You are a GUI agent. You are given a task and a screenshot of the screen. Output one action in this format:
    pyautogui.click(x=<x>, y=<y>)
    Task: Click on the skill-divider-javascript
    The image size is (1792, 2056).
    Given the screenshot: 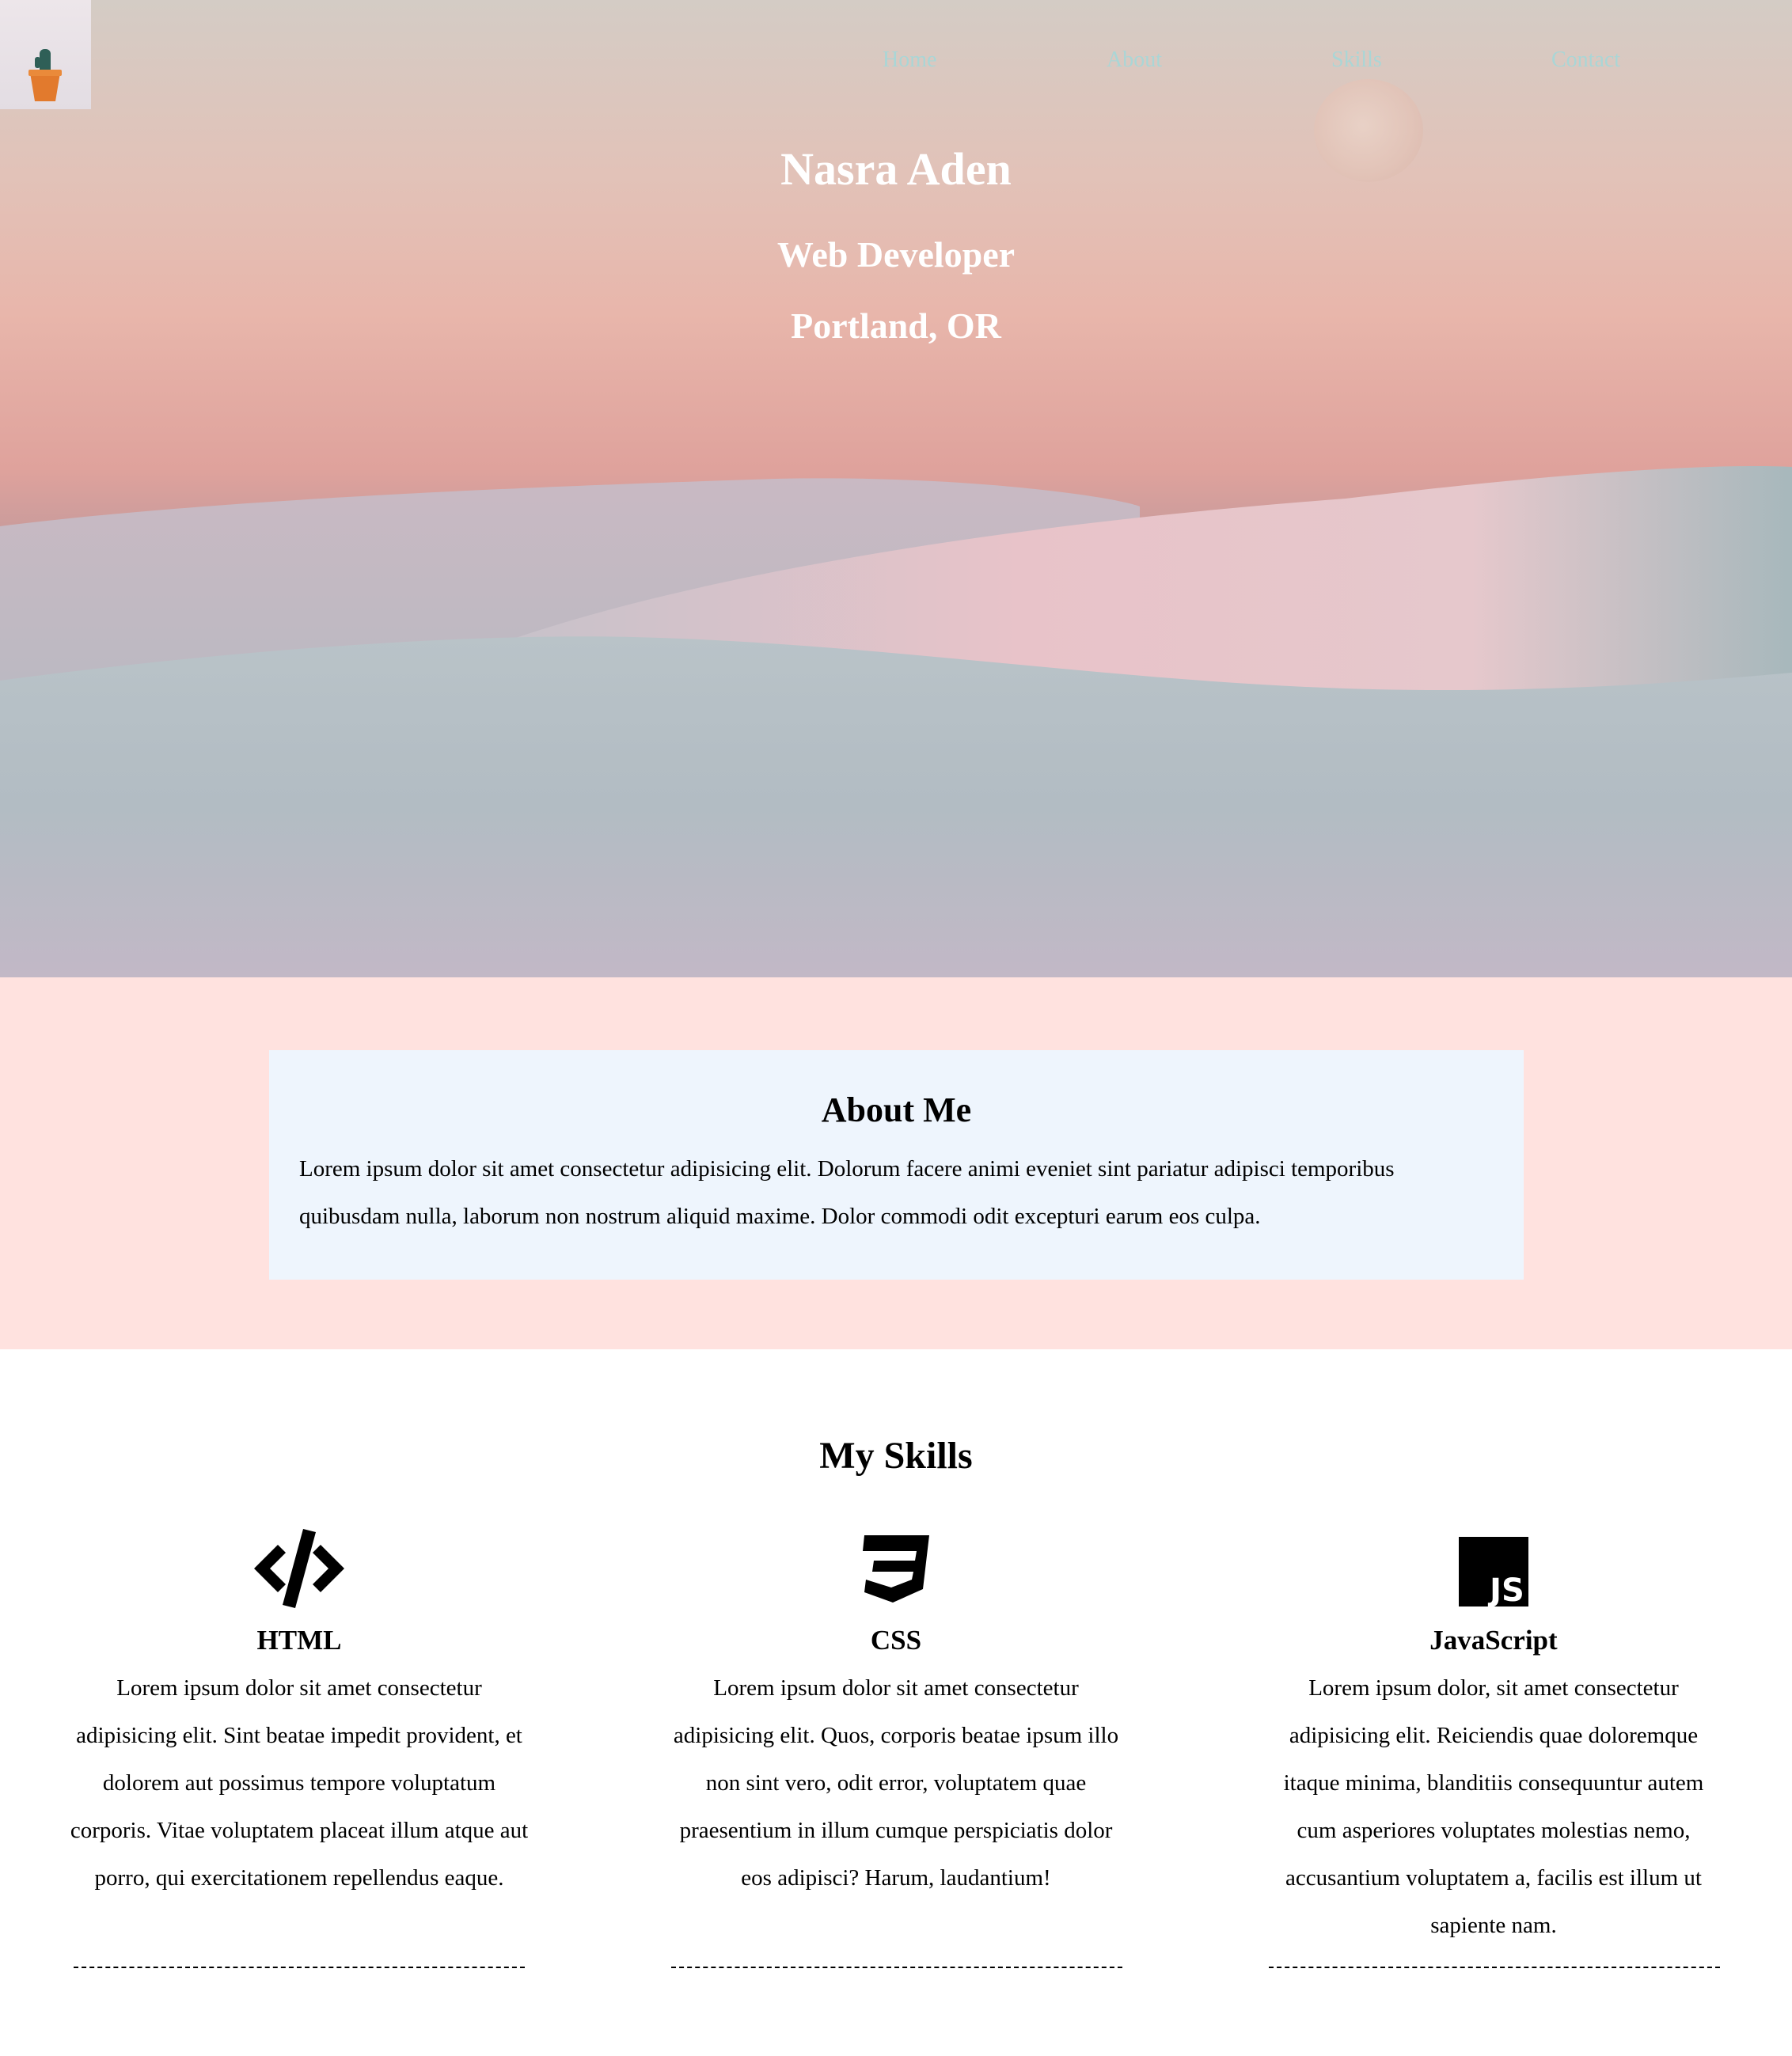 What is the action you would take?
    pyautogui.click(x=1494, y=1967)
    